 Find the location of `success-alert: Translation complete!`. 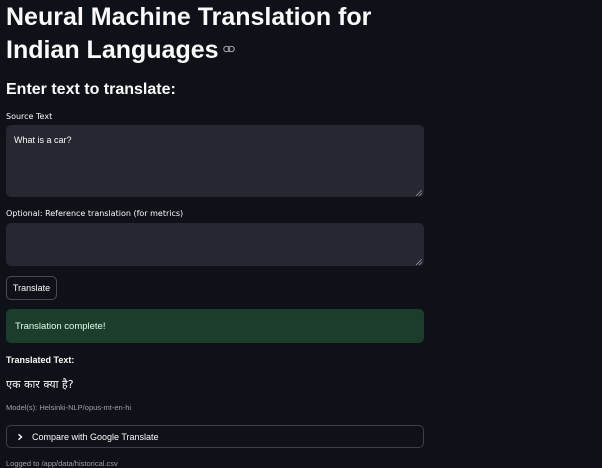

success-alert: Translation complete! is located at coordinates (215, 326).